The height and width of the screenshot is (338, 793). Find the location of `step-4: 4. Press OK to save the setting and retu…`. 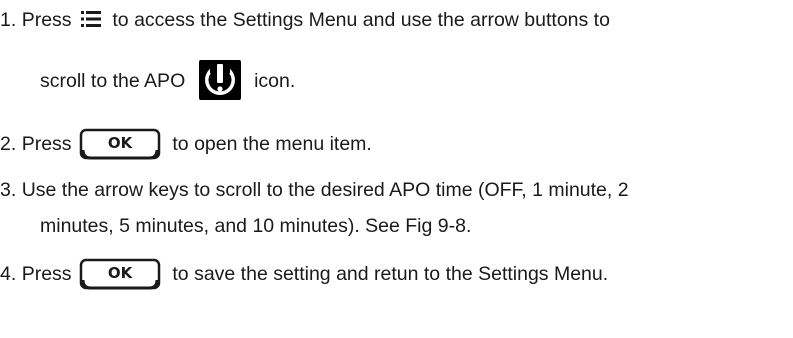

step-4: 4. Press OK to save the setting and retu… is located at coordinates (304, 274).